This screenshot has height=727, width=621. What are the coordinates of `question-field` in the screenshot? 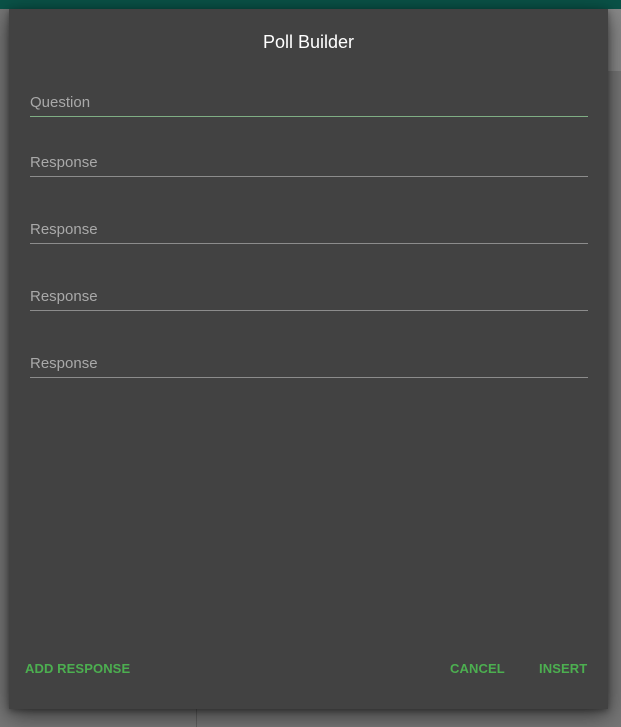 It's located at (309, 99).